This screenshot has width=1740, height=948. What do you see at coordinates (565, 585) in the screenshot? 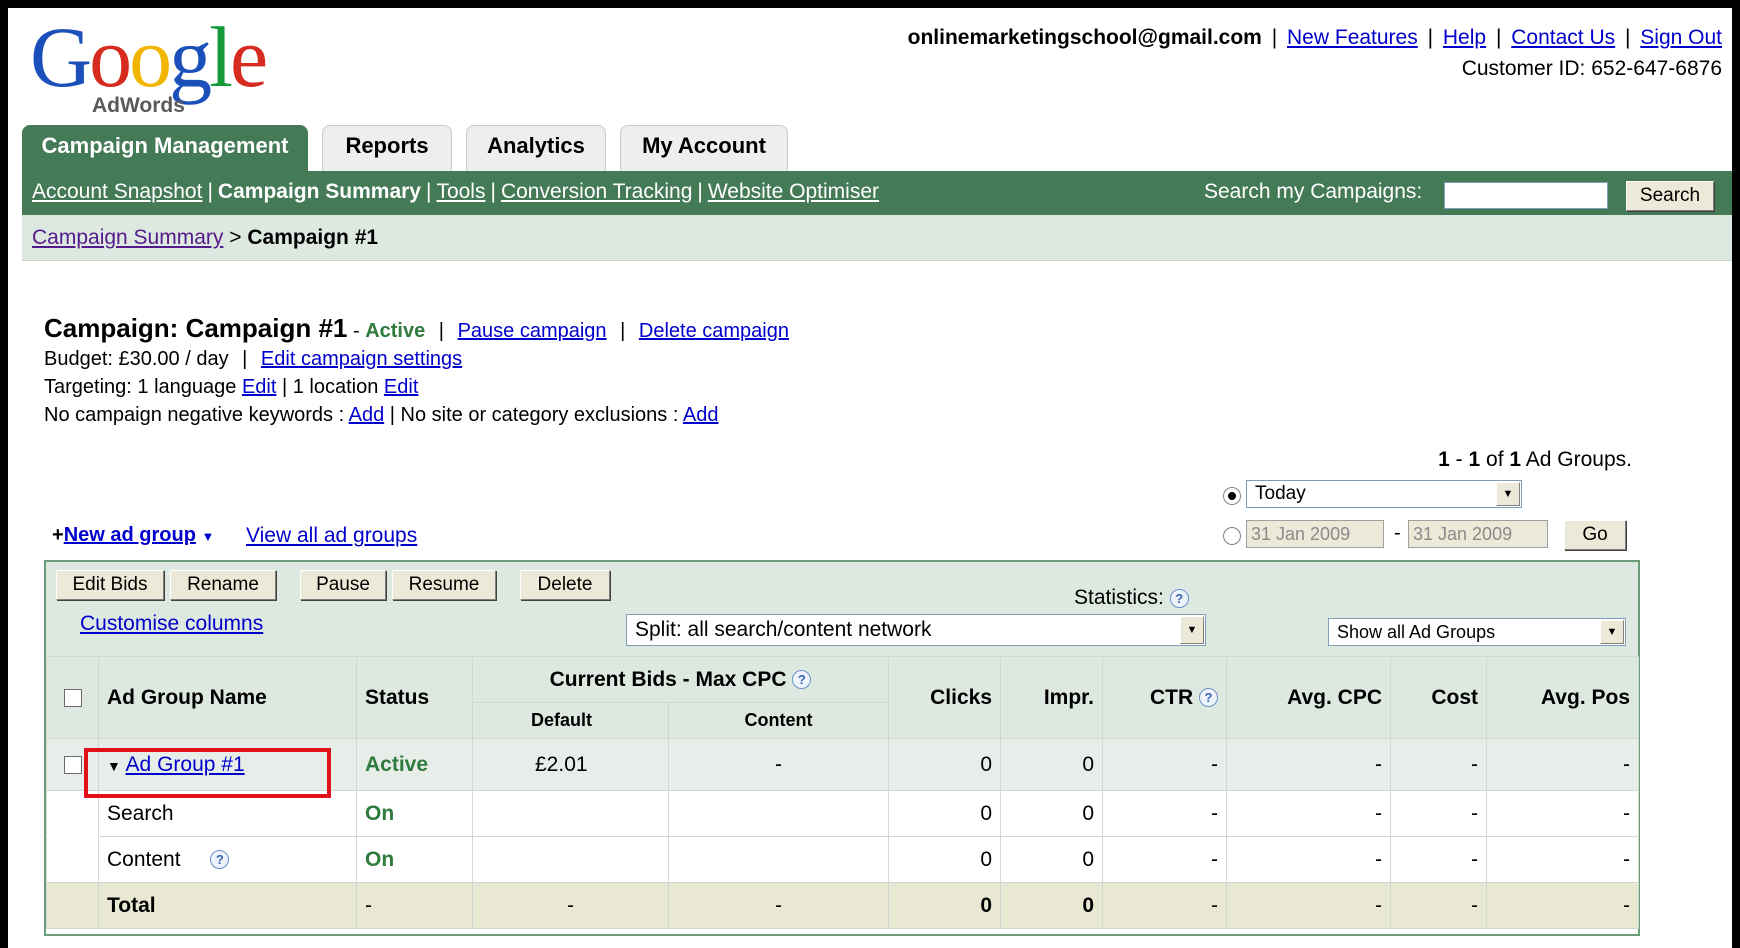
I see `delete-button: Delete` at bounding box center [565, 585].